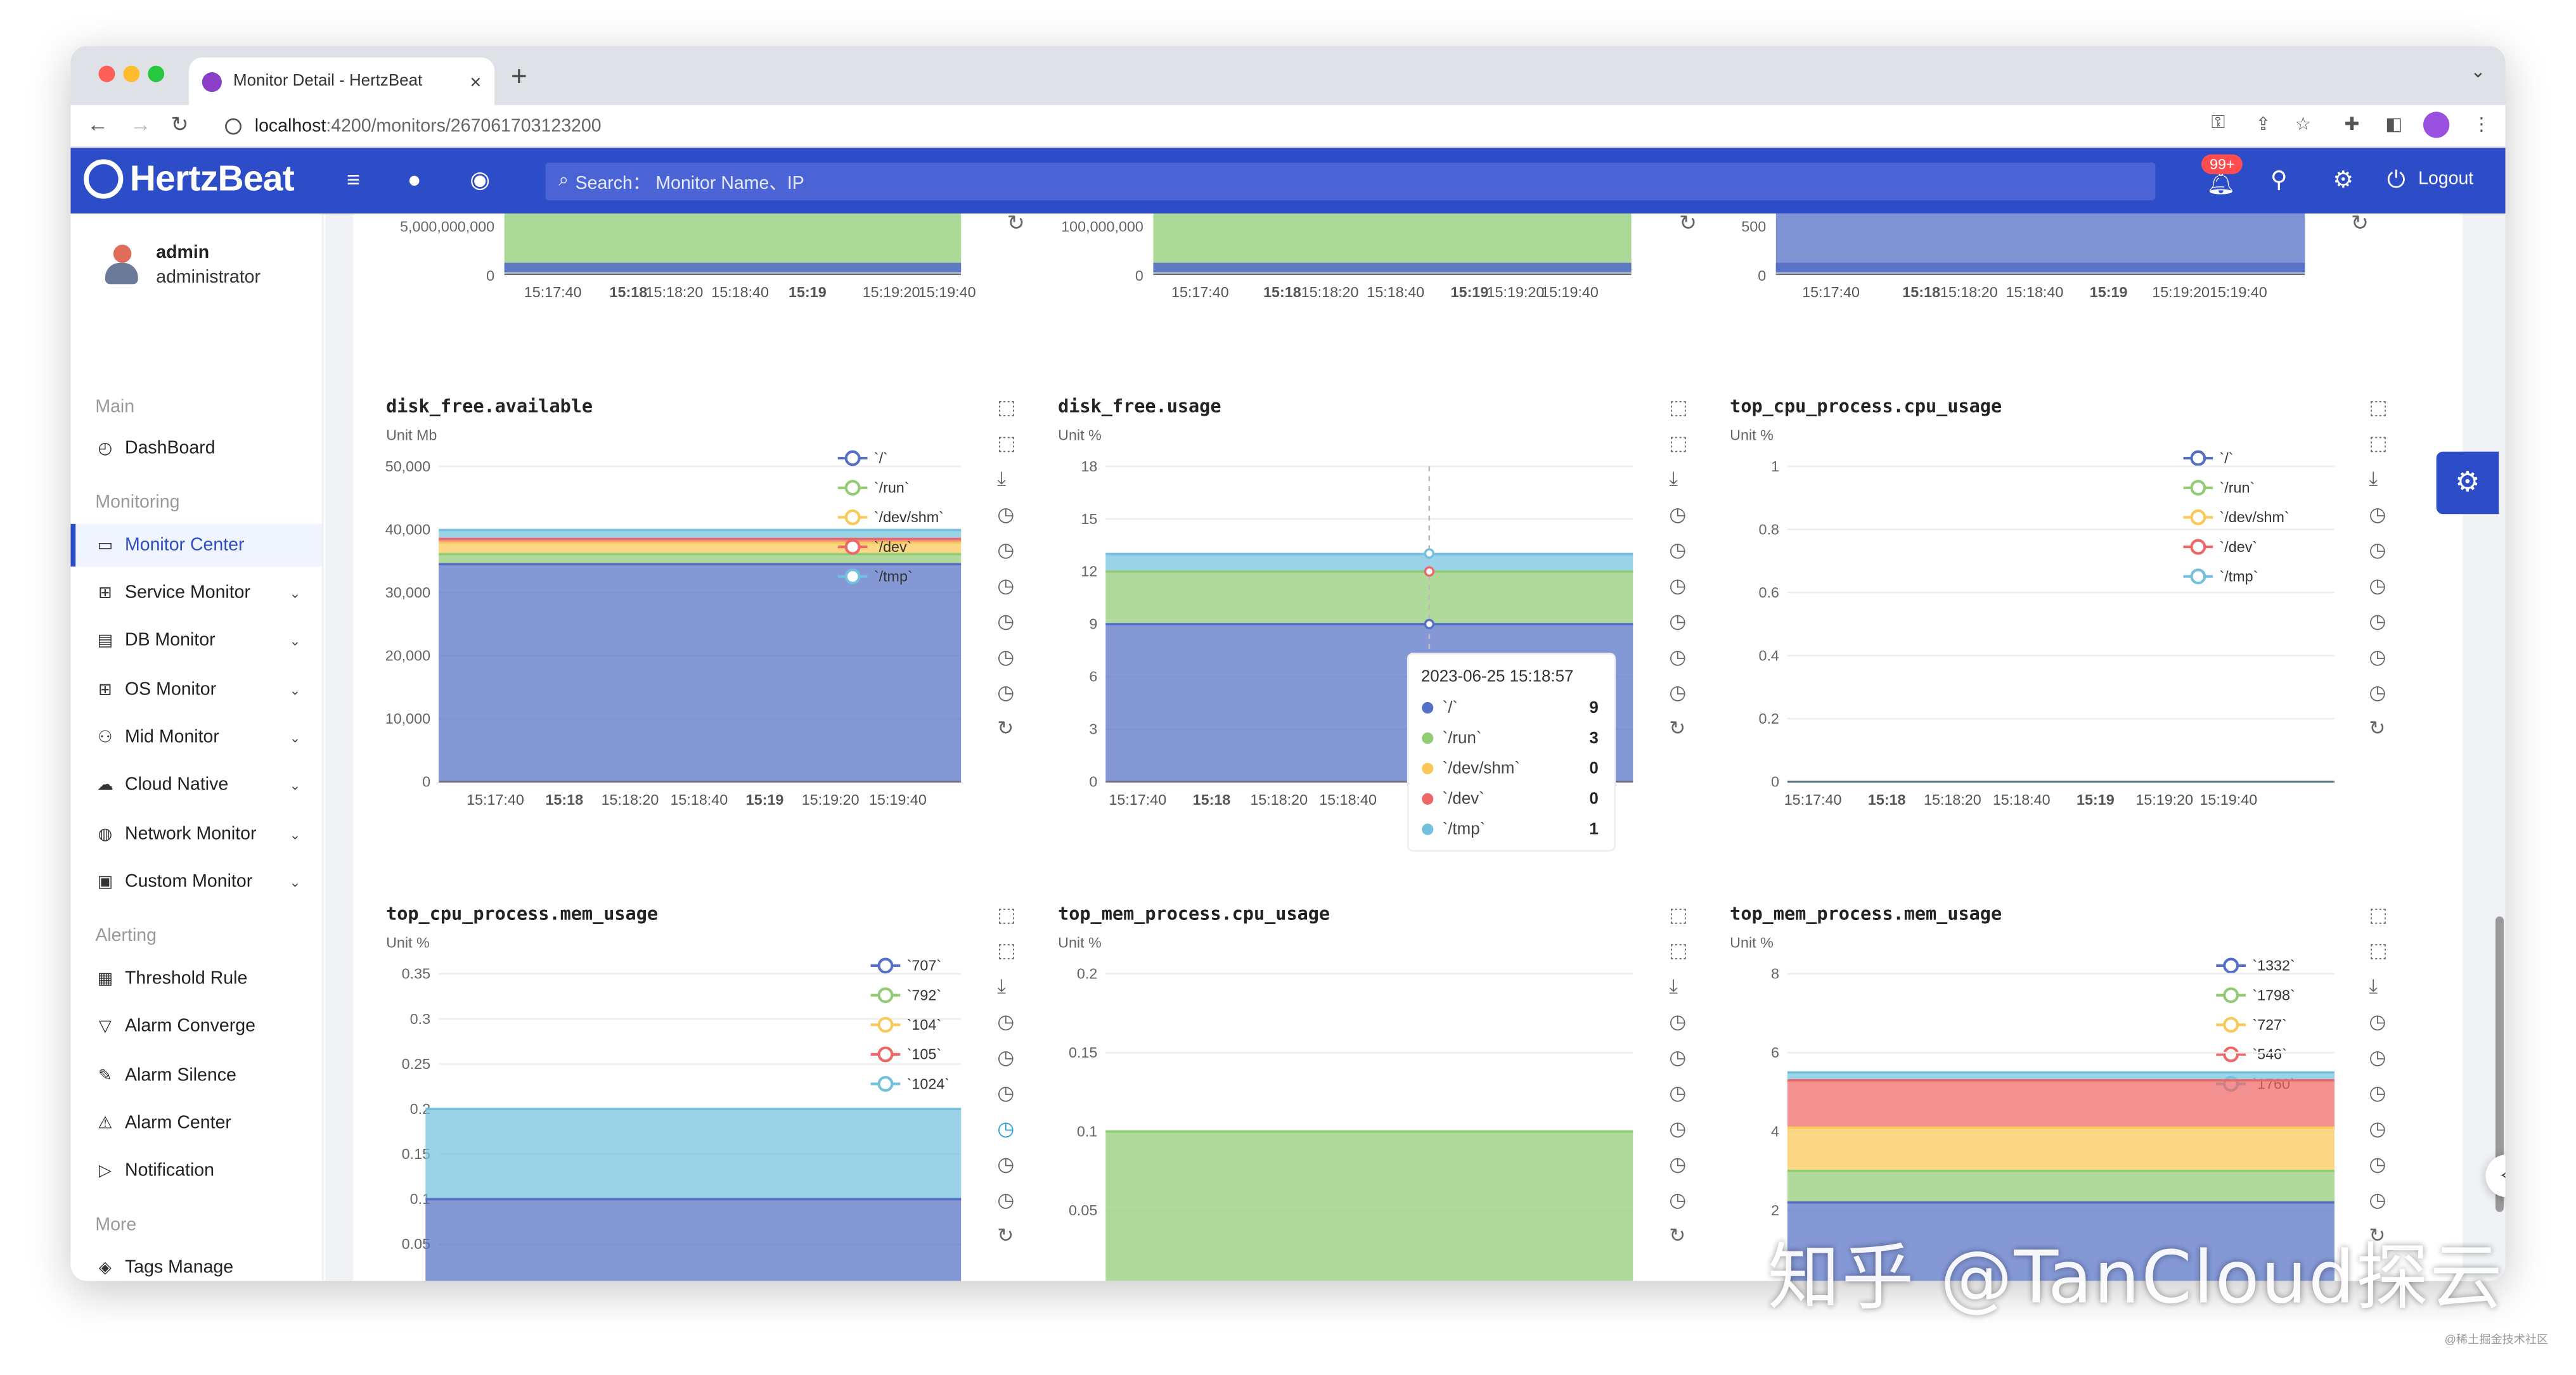  What do you see at coordinates (196, 1263) in the screenshot?
I see `sidebar-item-tags-manage: ◈ Tags Manage` at bounding box center [196, 1263].